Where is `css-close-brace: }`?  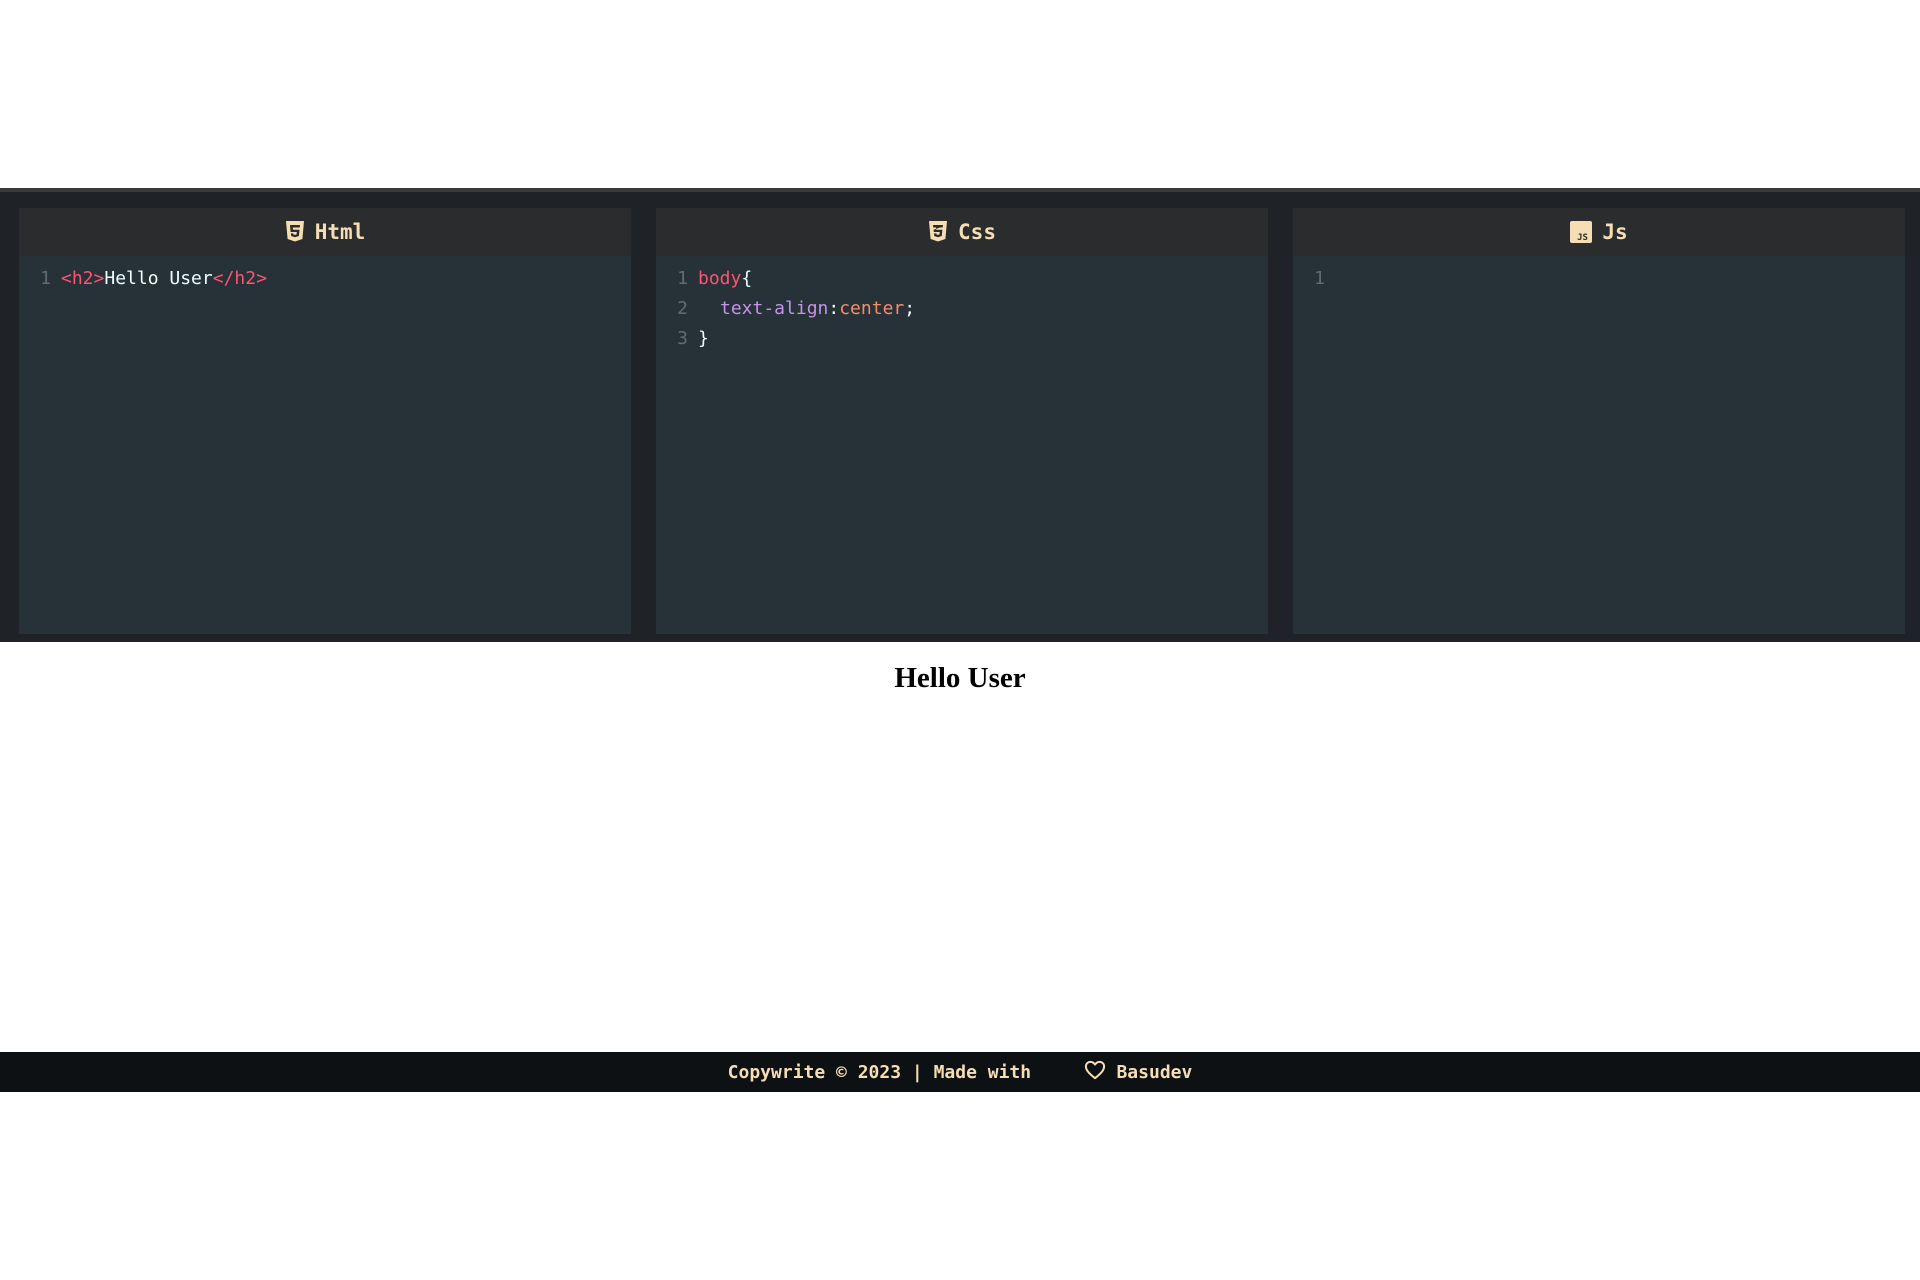 css-close-brace: } is located at coordinates (703, 338).